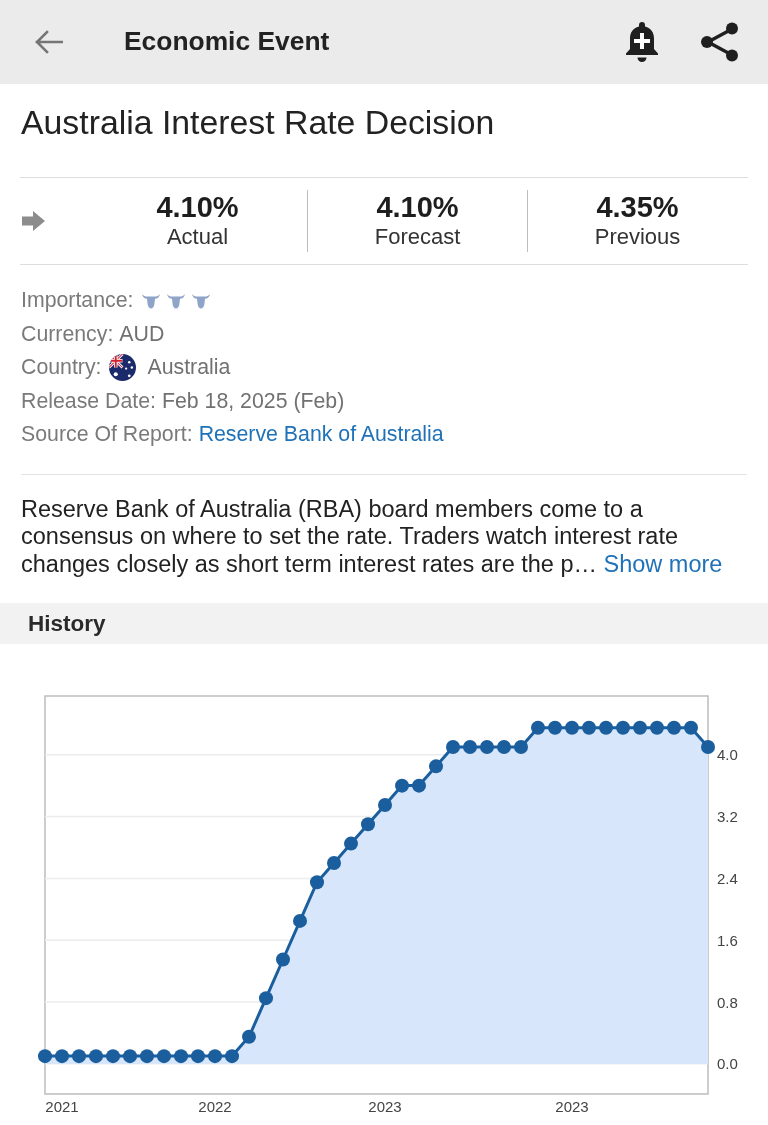 This screenshot has width=768, height=1125. What do you see at coordinates (727, 755) in the screenshot?
I see `y-tick-label: 4.0` at bounding box center [727, 755].